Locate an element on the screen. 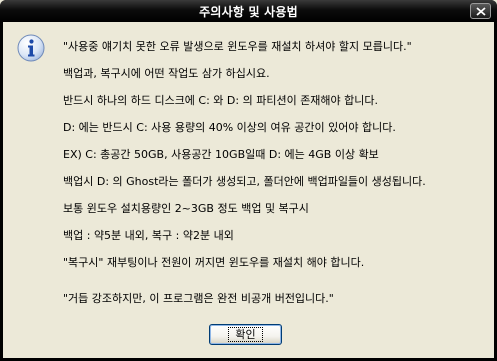 Image resolution: width=497 pixels, height=361 pixels. close-button is located at coordinates (480, 11).